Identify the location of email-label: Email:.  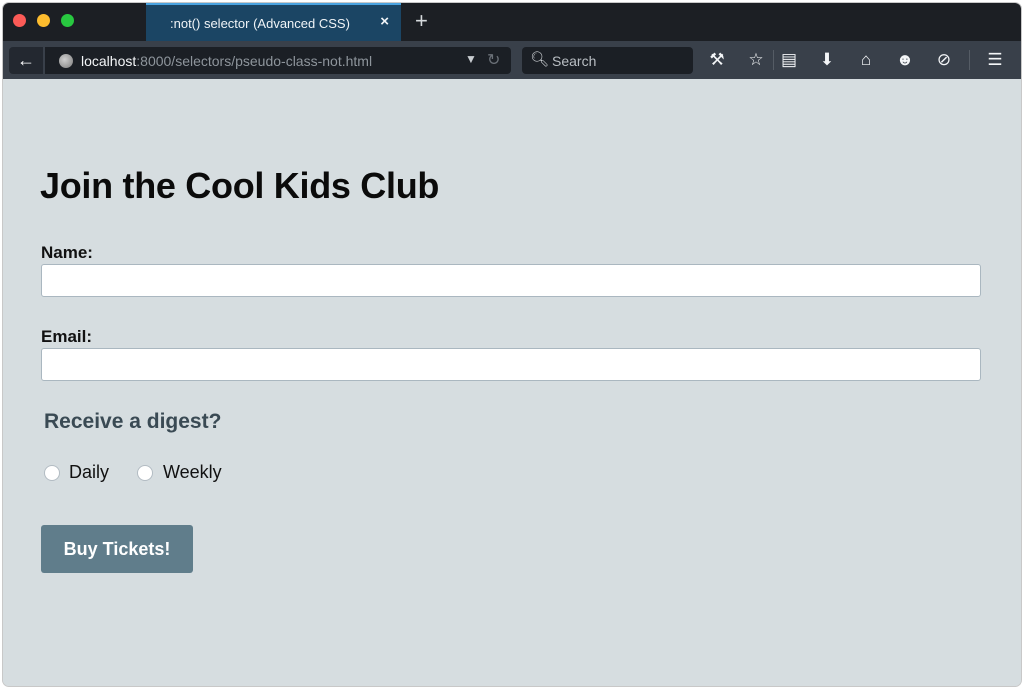
(67, 336).